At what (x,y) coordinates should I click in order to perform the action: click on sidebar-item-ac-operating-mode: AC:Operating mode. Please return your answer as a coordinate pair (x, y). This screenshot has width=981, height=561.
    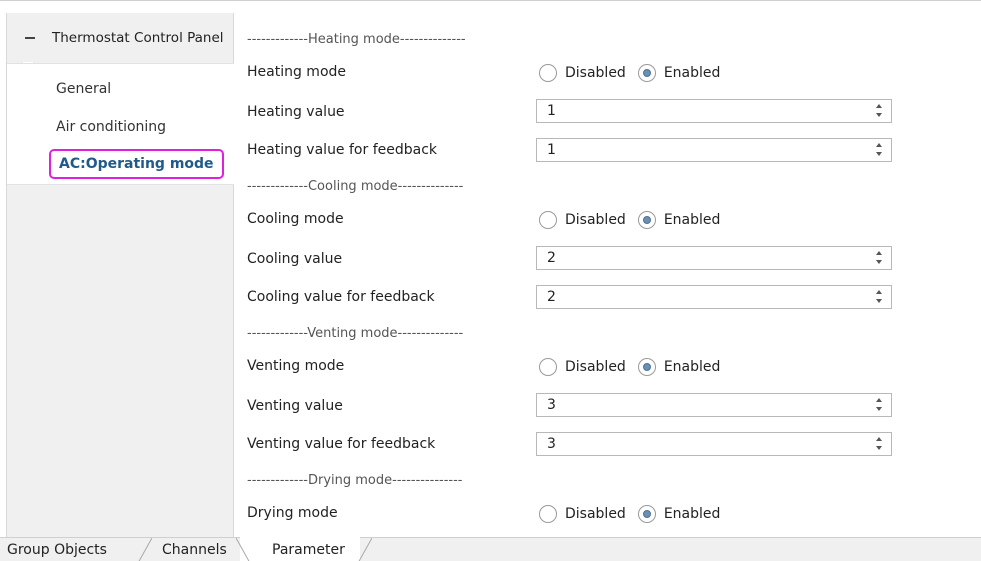
    Looking at the image, I should click on (136, 164).